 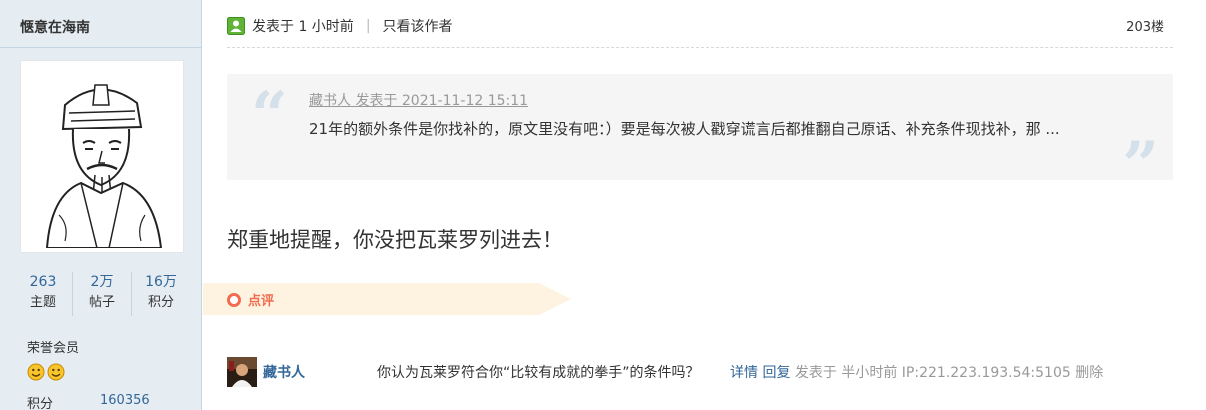 I want to click on user-stats: 263 主题 2万 帖子 16万 积分, so click(x=102, y=294).